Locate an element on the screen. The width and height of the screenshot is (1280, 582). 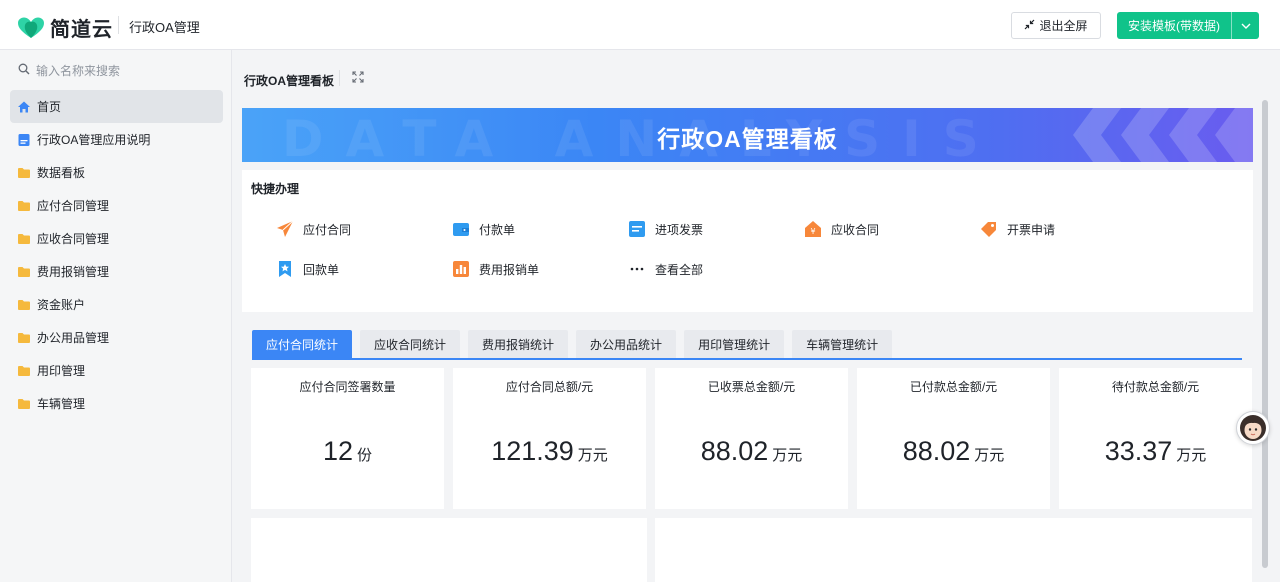
search-icon is located at coordinates (24, 70).